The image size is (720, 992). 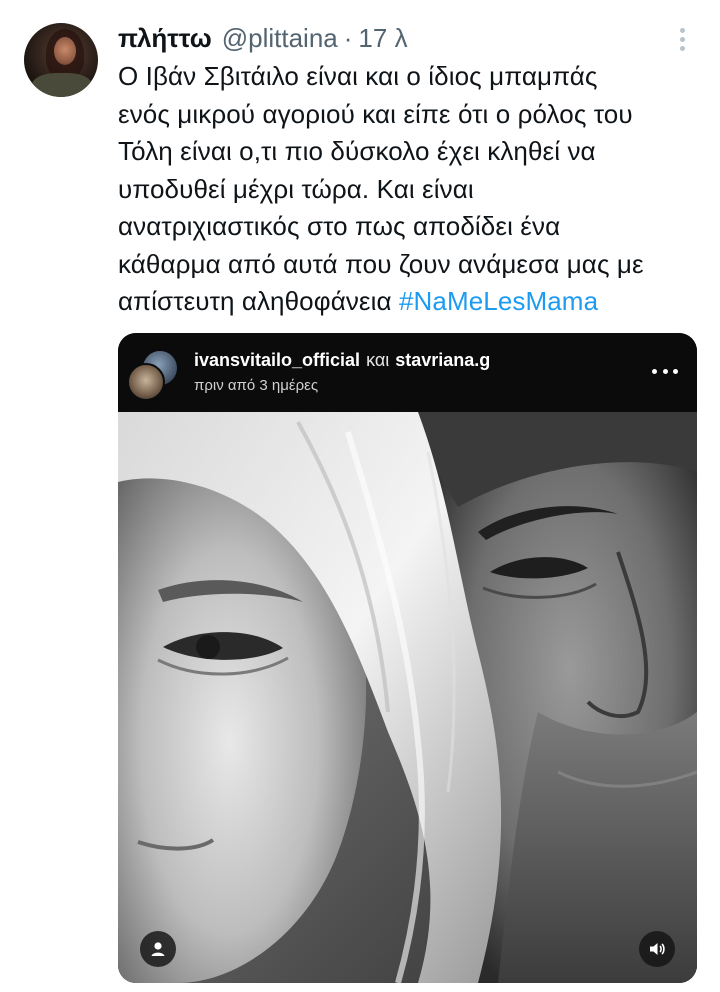 What do you see at coordinates (256, 385) in the screenshot?
I see `embed-timestamp: πριν από 3 ημέρες` at bounding box center [256, 385].